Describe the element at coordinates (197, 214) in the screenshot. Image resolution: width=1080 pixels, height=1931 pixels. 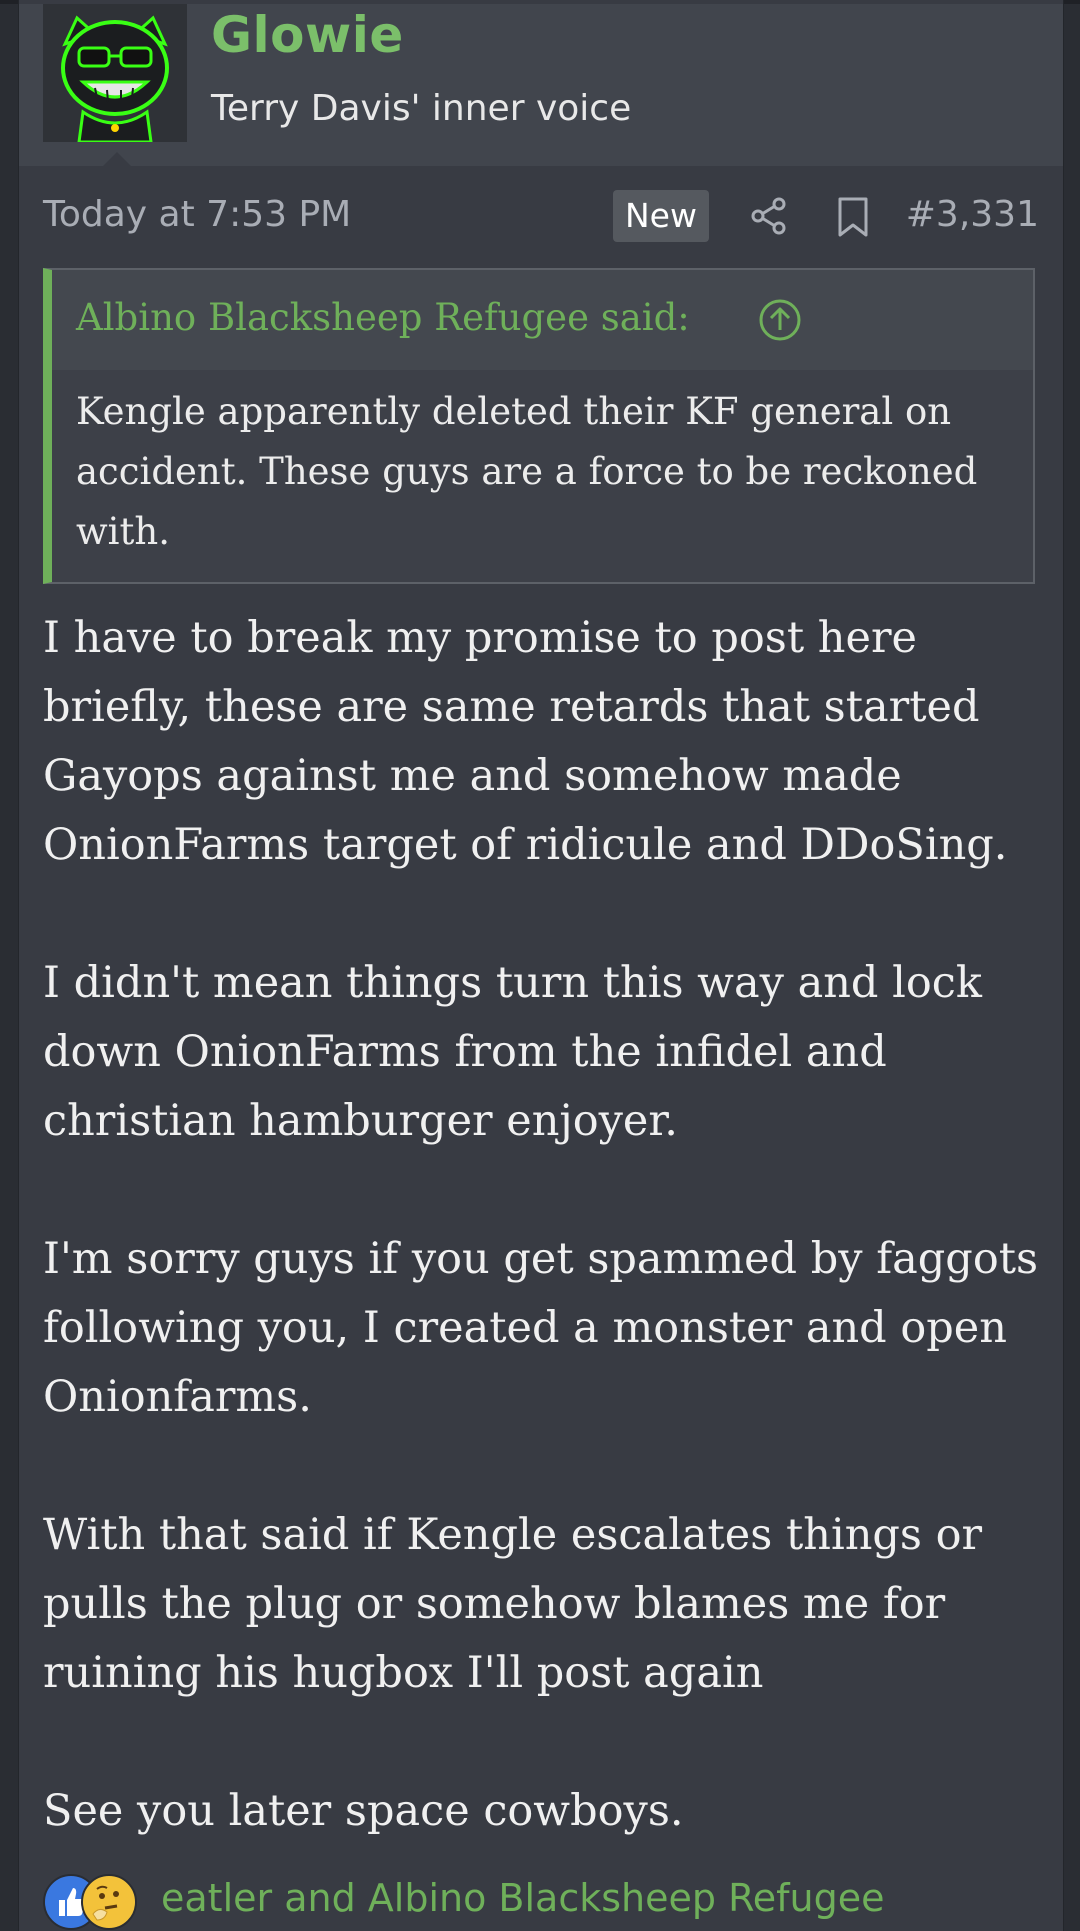
I see `post-timestamp: Today at 7:53 PM` at that location.